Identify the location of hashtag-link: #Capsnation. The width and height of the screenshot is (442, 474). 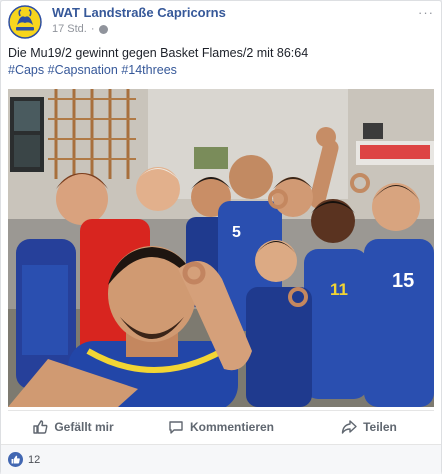
(83, 70).